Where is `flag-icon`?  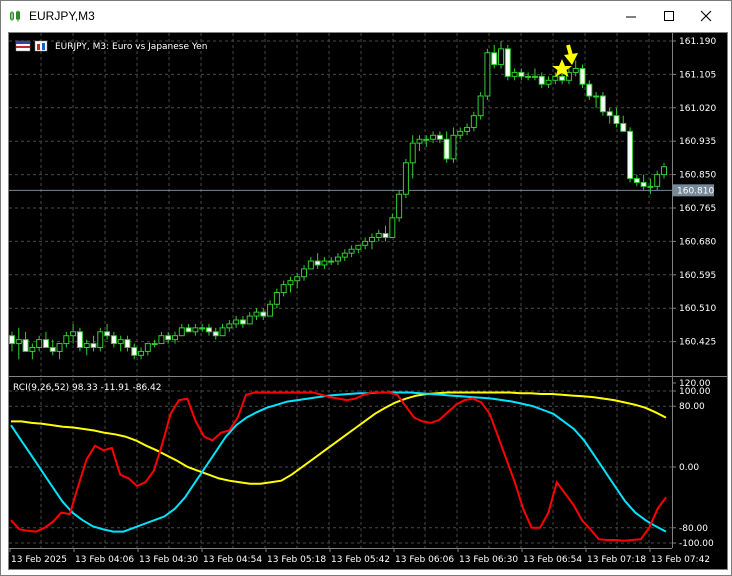 flag-icon is located at coordinates (23, 46).